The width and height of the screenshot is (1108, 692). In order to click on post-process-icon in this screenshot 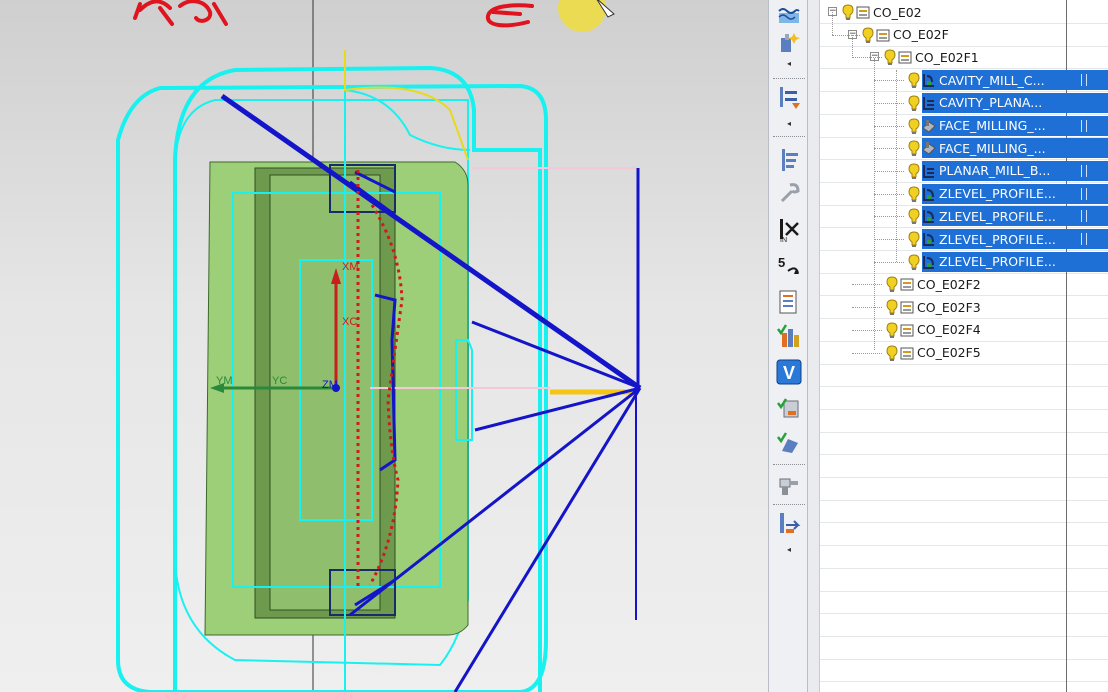, I will do `click(789, 484)`.